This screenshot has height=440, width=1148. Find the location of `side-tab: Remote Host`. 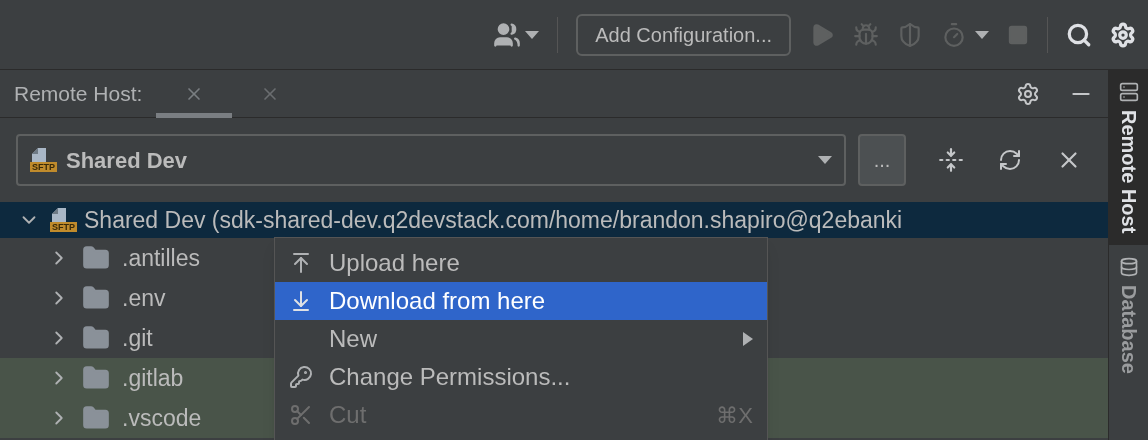

side-tab: Remote Host is located at coordinates (1128, 158).